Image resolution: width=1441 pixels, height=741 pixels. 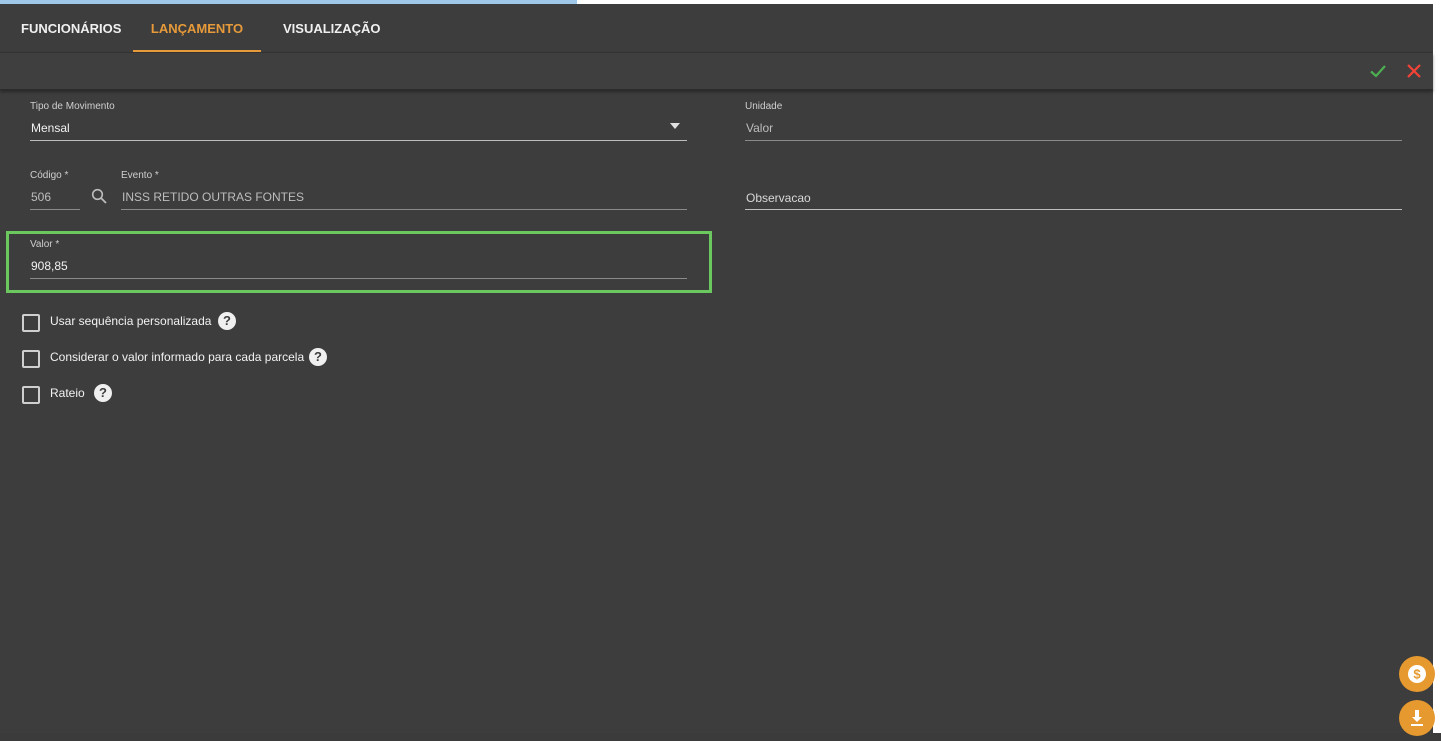 I want to click on valor-label: Valor *, so click(x=45, y=244).